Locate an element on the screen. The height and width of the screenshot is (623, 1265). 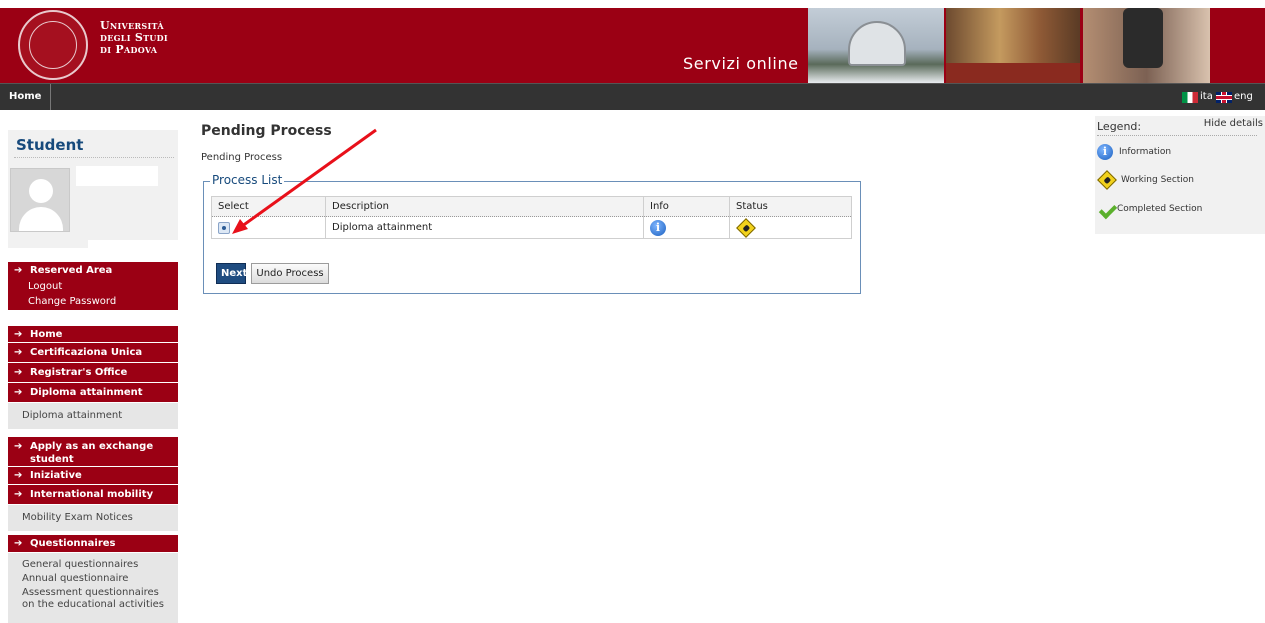
legend-item-working-section: Working Section is located at coordinates (1146, 180).